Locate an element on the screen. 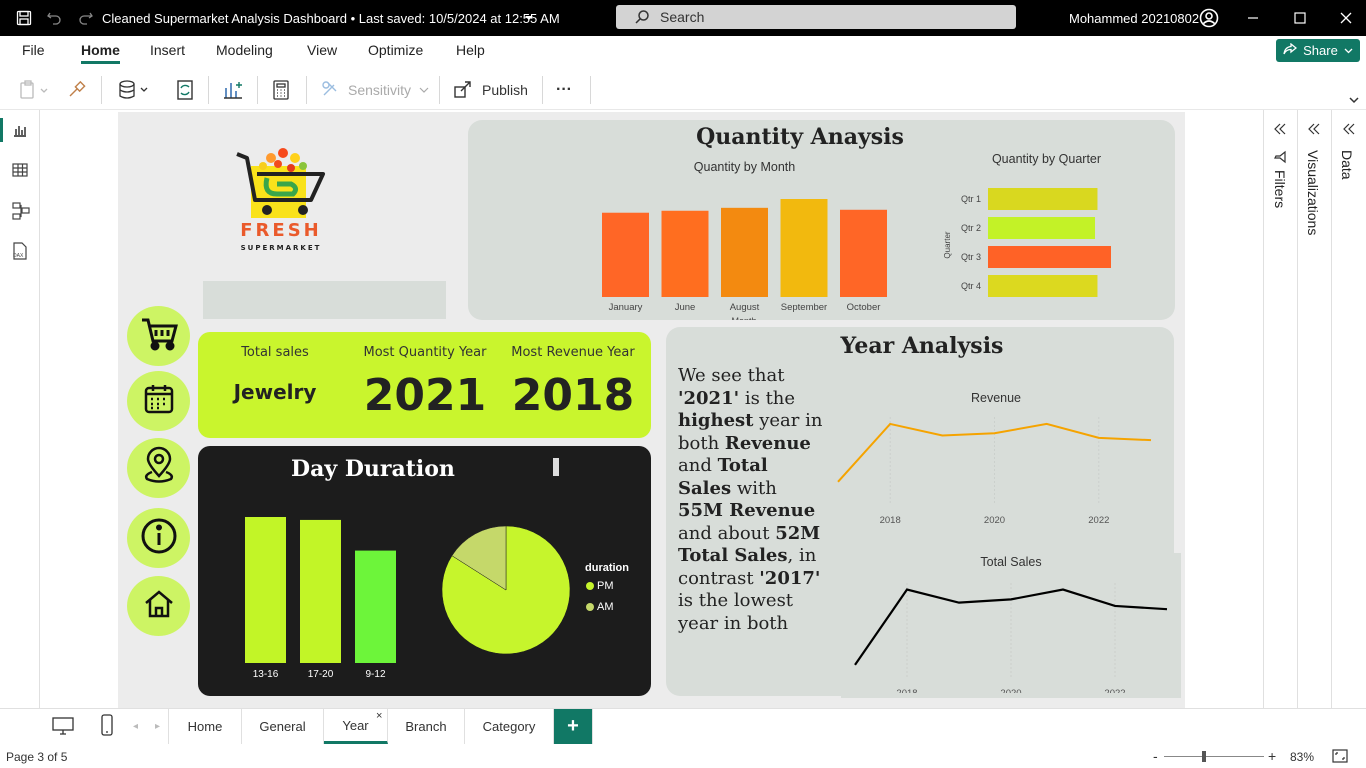 The width and height of the screenshot is (1366, 768). text-highlight: Revenue is located at coordinates (767, 443).